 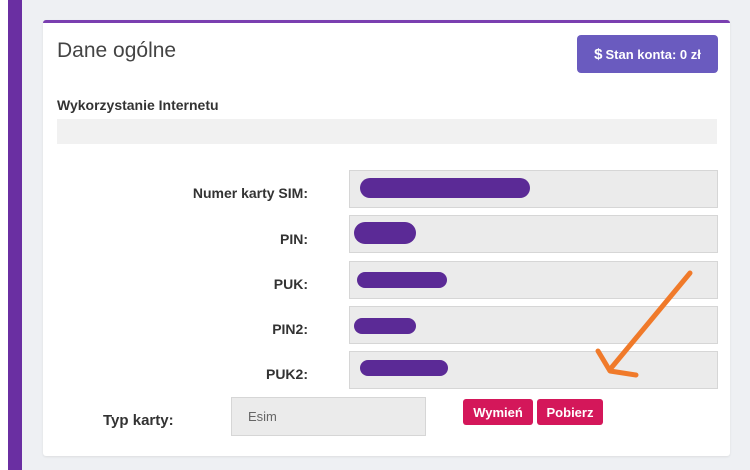 I want to click on card-title: Dane ogólne, so click(x=117, y=50).